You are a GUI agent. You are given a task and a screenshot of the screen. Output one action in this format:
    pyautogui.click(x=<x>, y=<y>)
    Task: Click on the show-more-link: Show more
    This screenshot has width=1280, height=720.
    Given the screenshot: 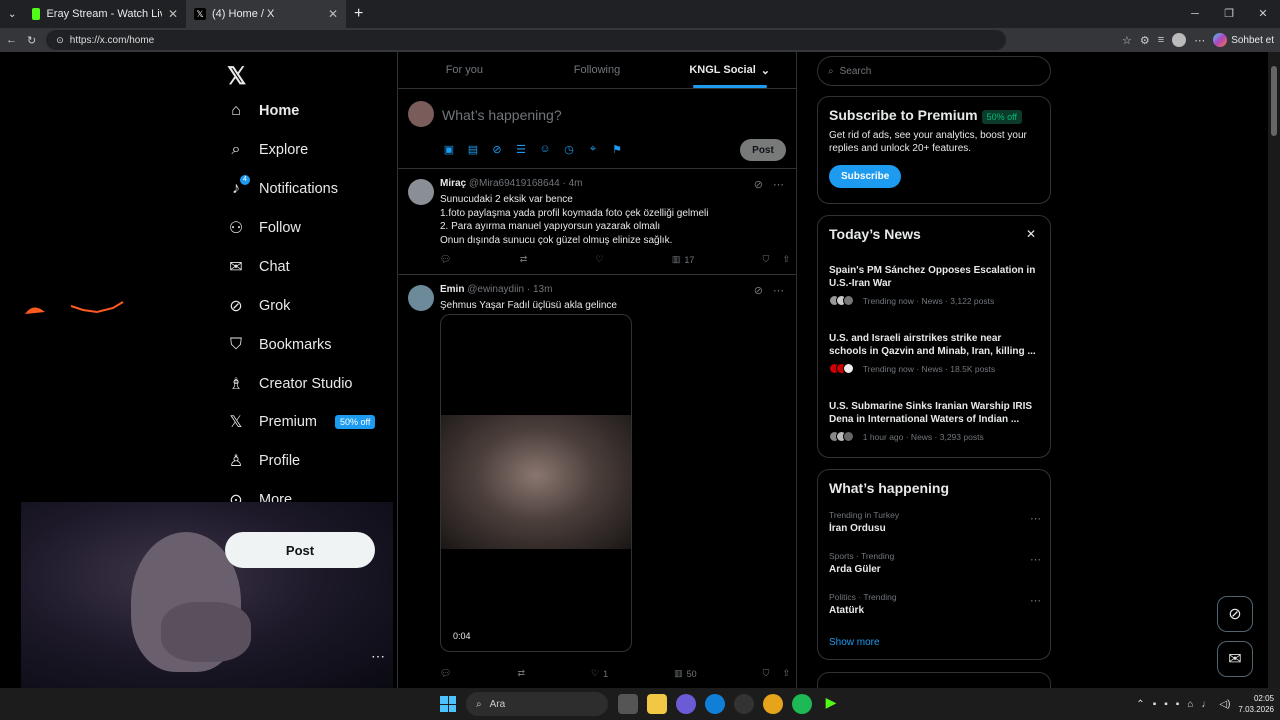 What is the action you would take?
    pyautogui.click(x=854, y=642)
    